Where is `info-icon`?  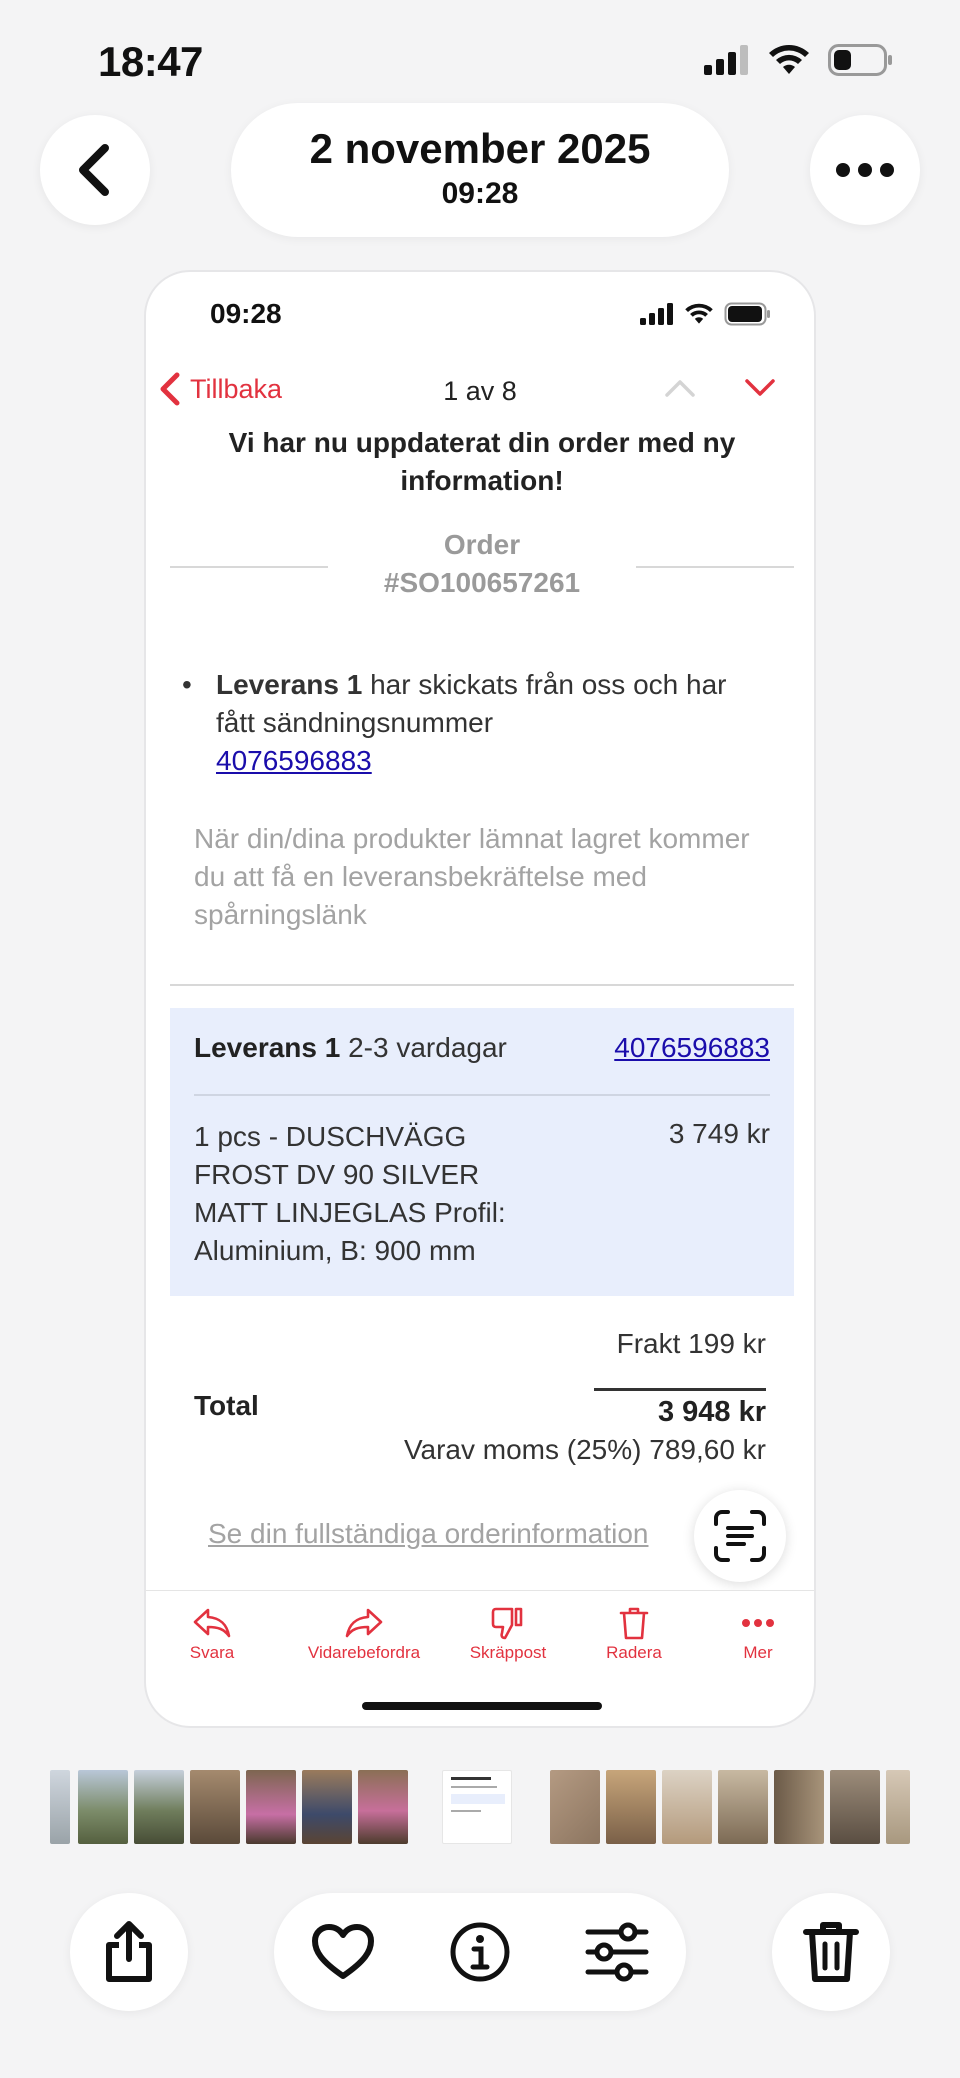
info-icon is located at coordinates (480, 1952).